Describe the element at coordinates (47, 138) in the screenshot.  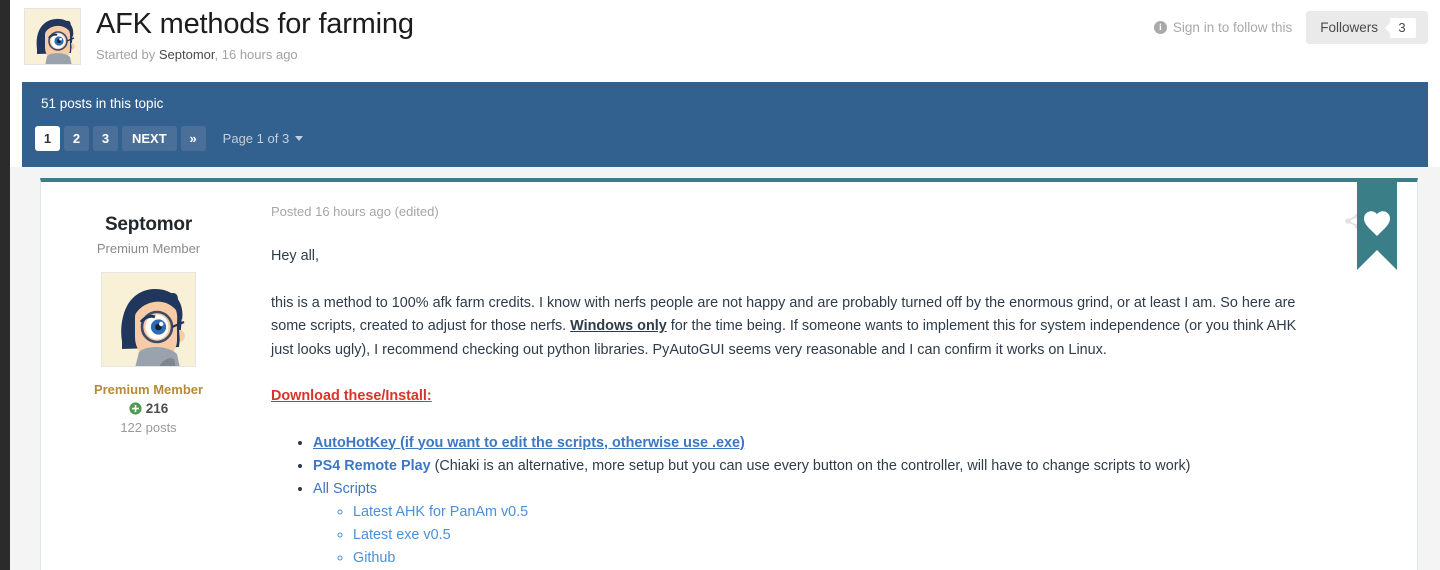
I see `page-button-1: 1` at that location.